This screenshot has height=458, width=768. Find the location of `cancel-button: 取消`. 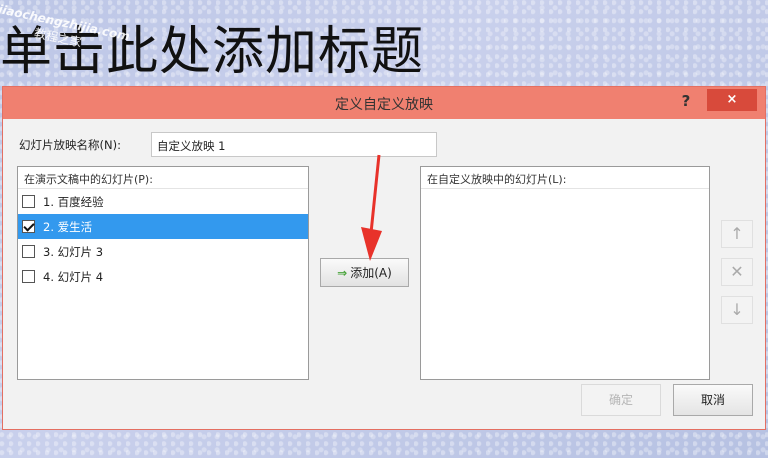

cancel-button: 取消 is located at coordinates (713, 400).